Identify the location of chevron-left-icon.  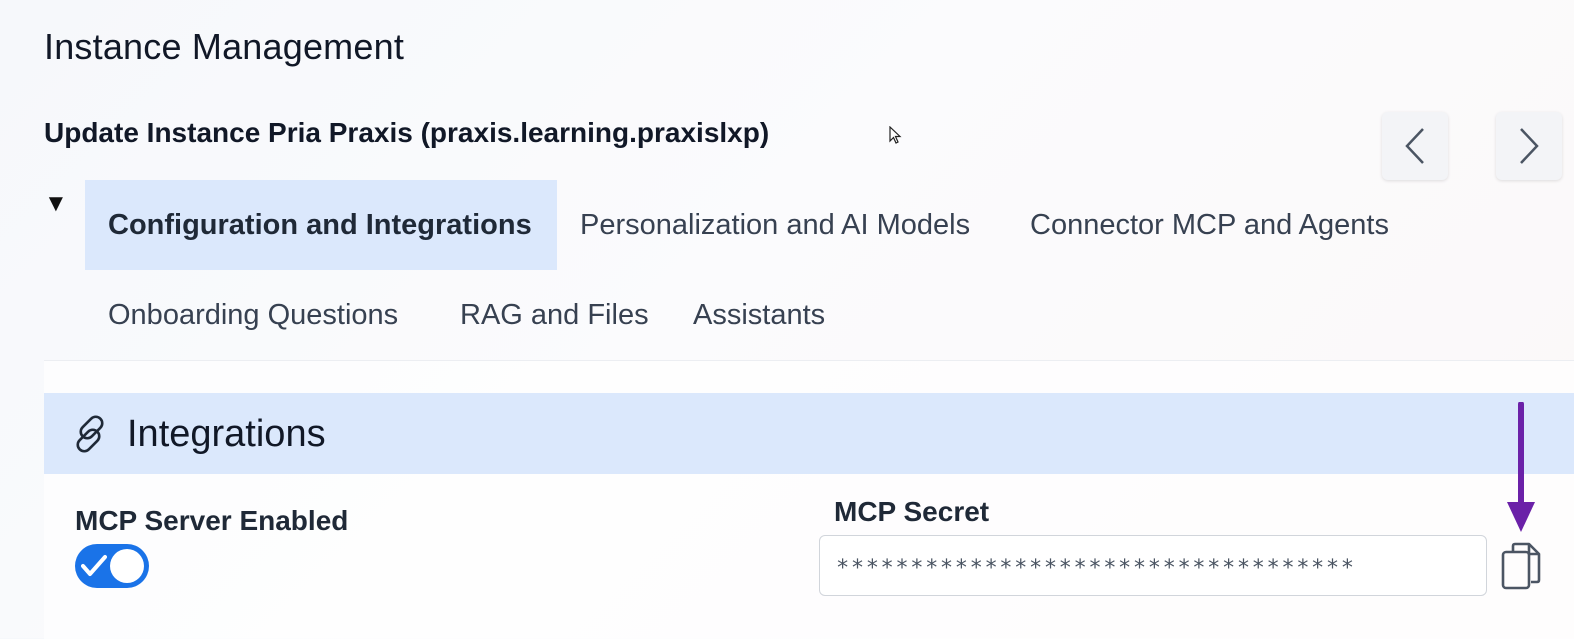
(1414, 146).